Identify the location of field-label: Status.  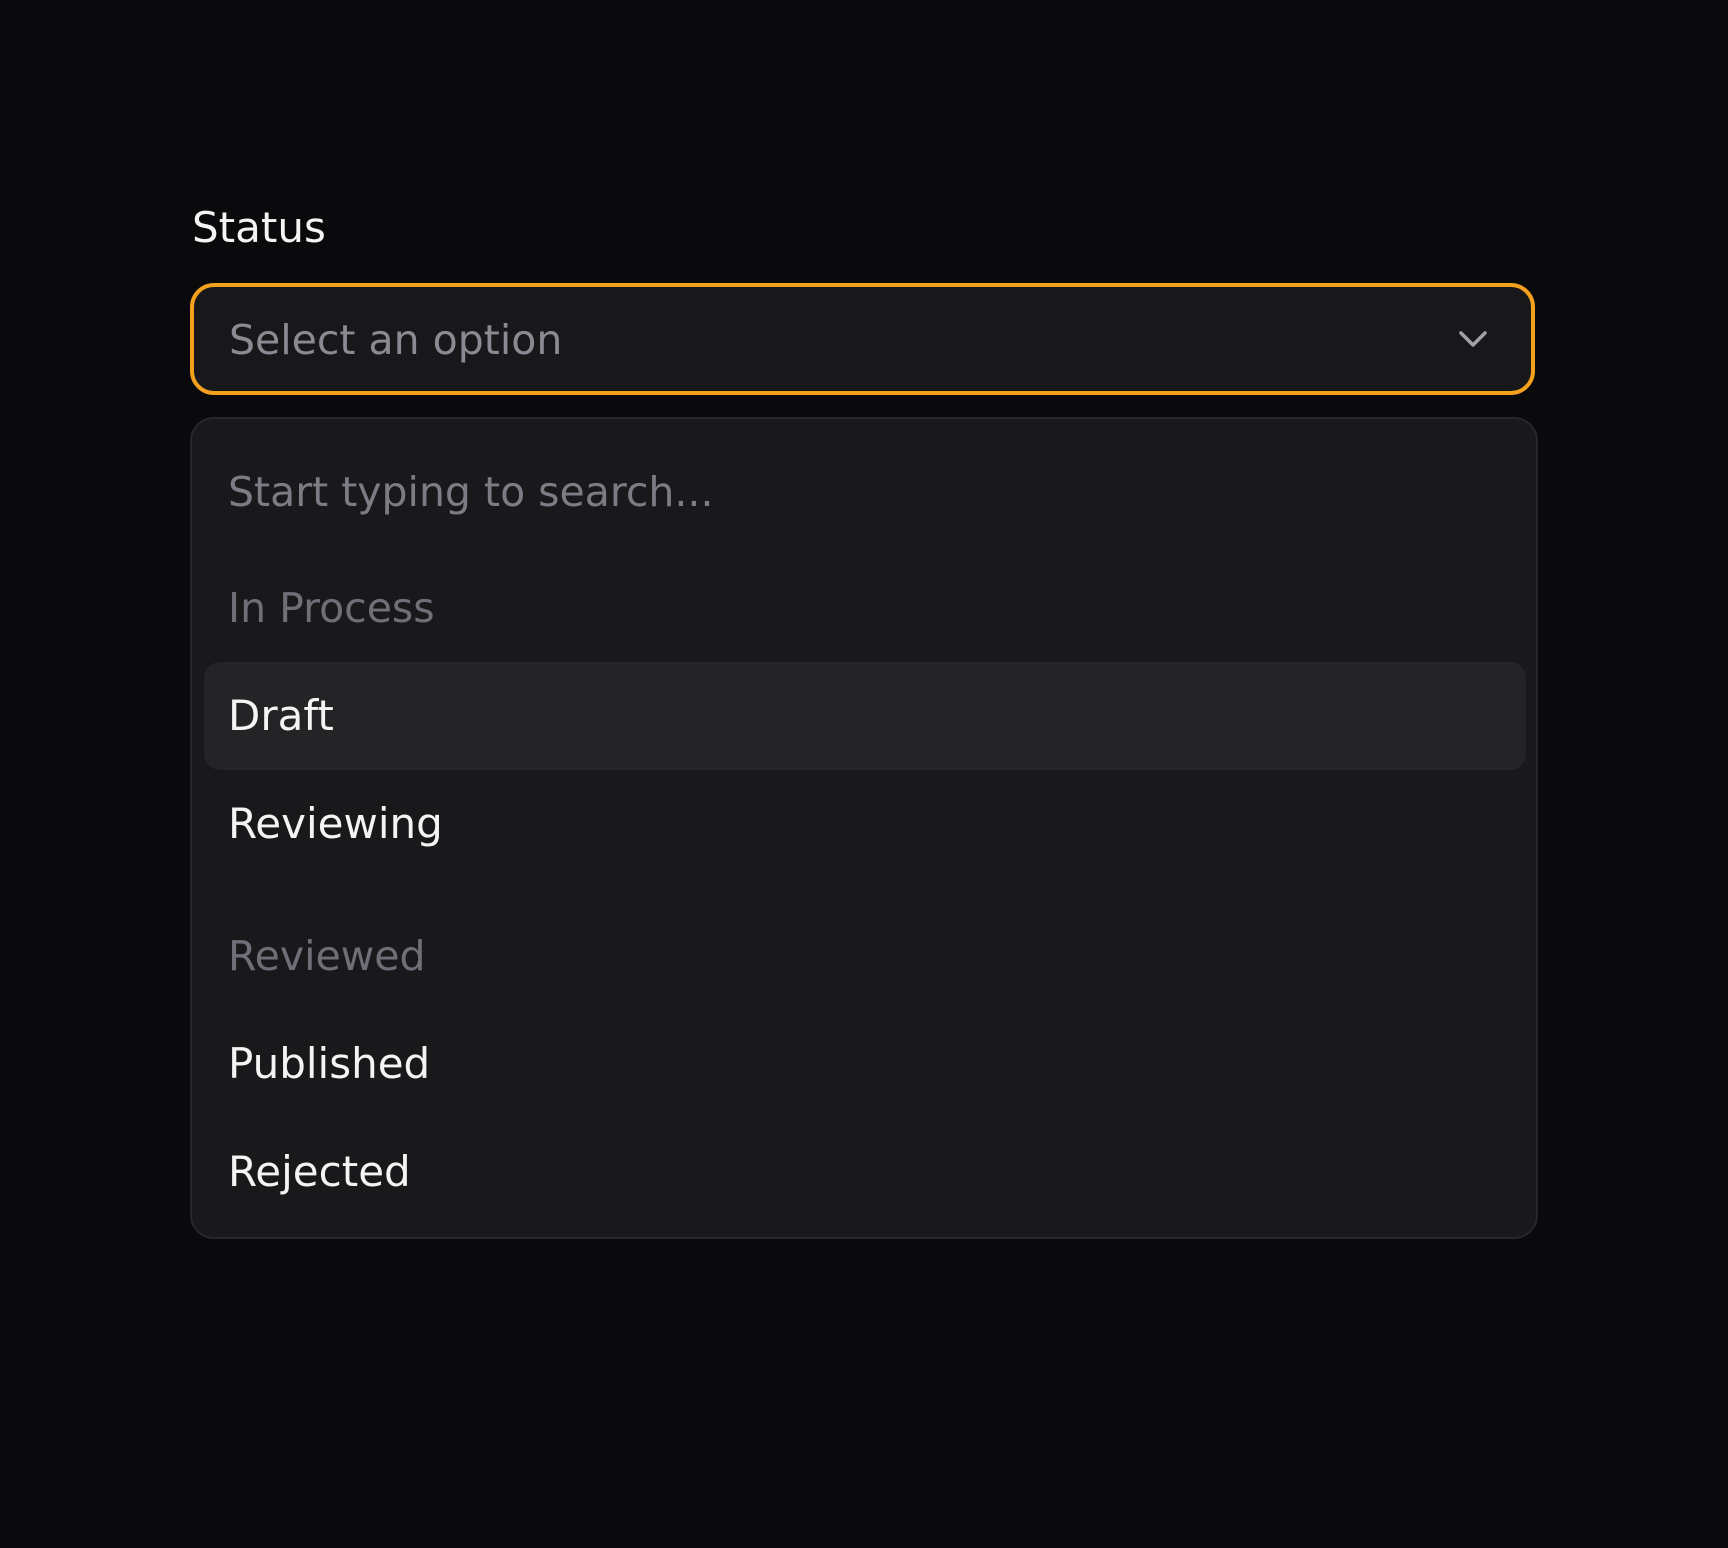
(259, 227).